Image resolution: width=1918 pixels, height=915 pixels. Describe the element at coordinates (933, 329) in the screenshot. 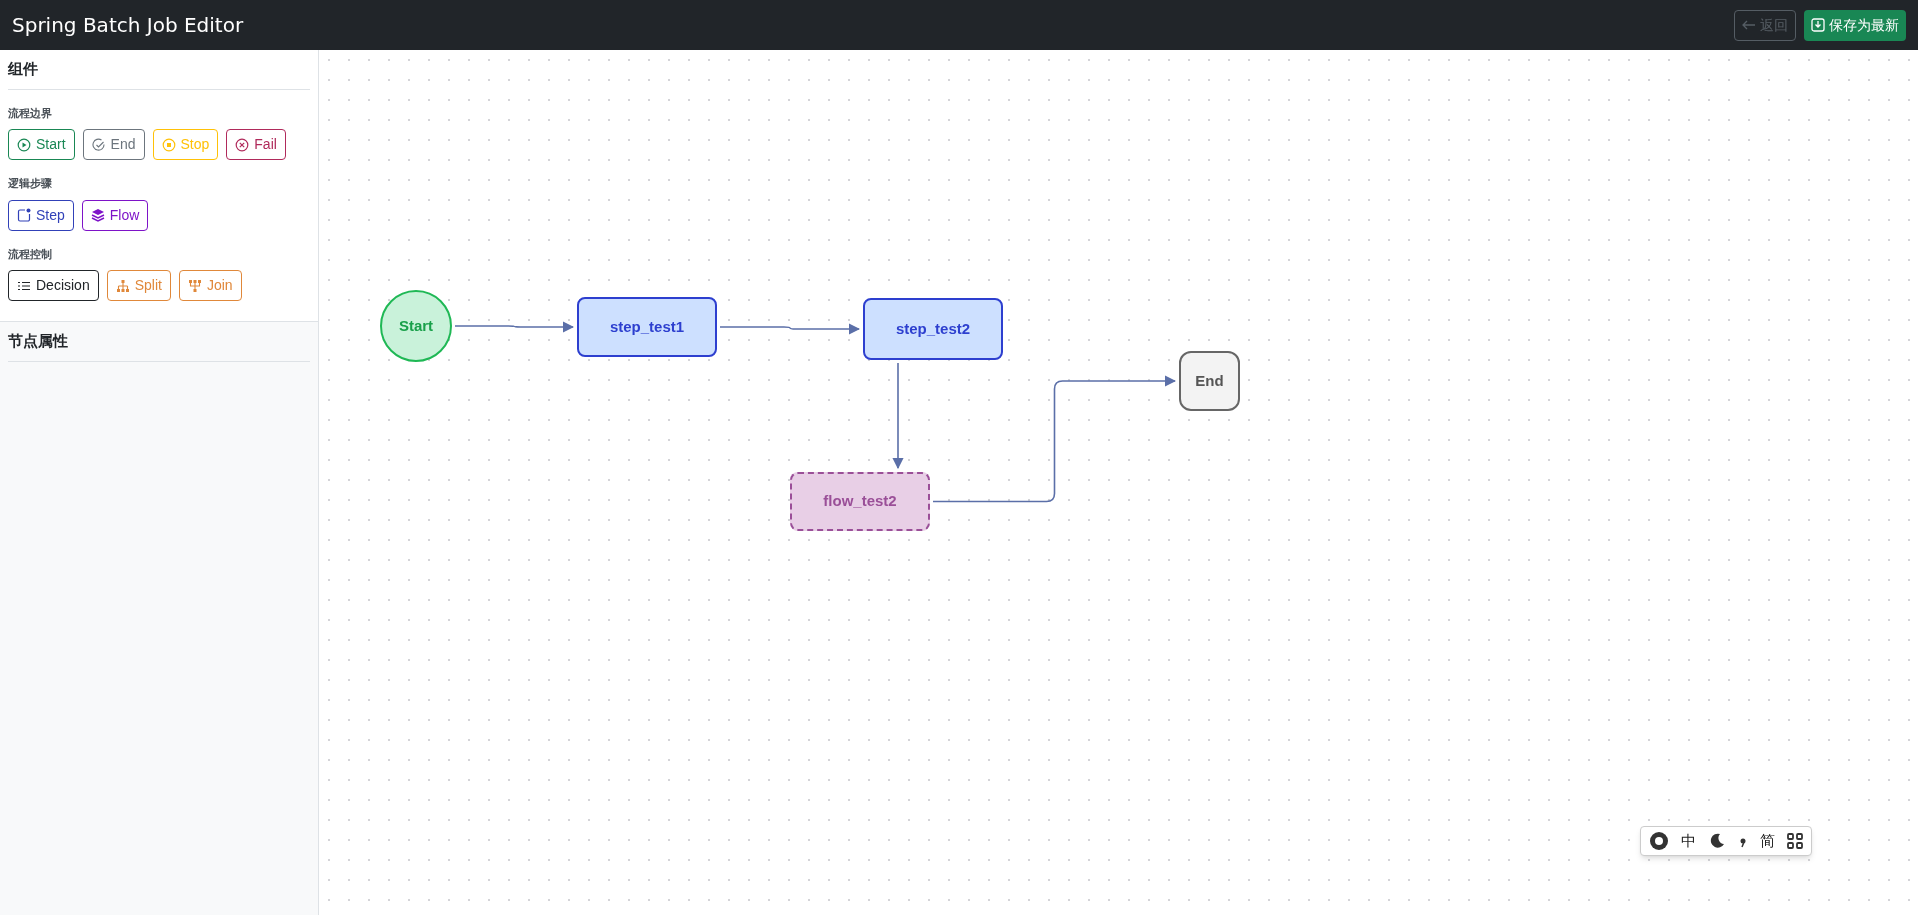

I see `step-node: step_test2` at that location.